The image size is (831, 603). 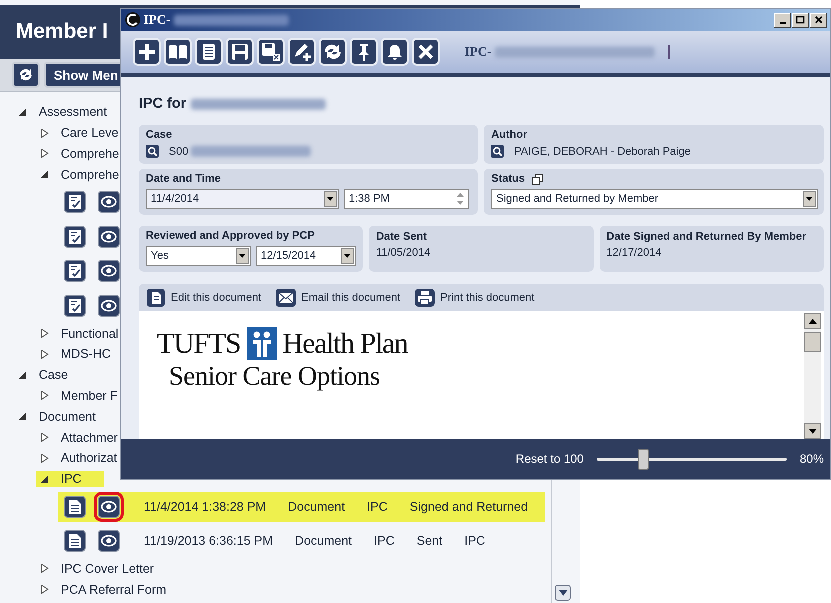 What do you see at coordinates (199, 344) in the screenshot?
I see `brand-name: TUFTS` at bounding box center [199, 344].